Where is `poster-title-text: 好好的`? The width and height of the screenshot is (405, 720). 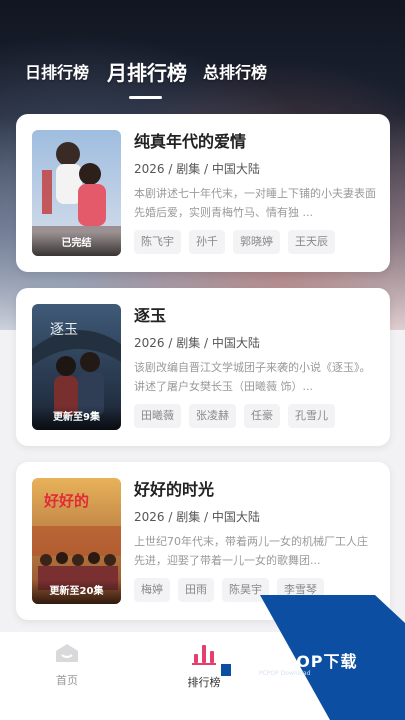
poster-title-text: 好好的 is located at coordinates (66, 501).